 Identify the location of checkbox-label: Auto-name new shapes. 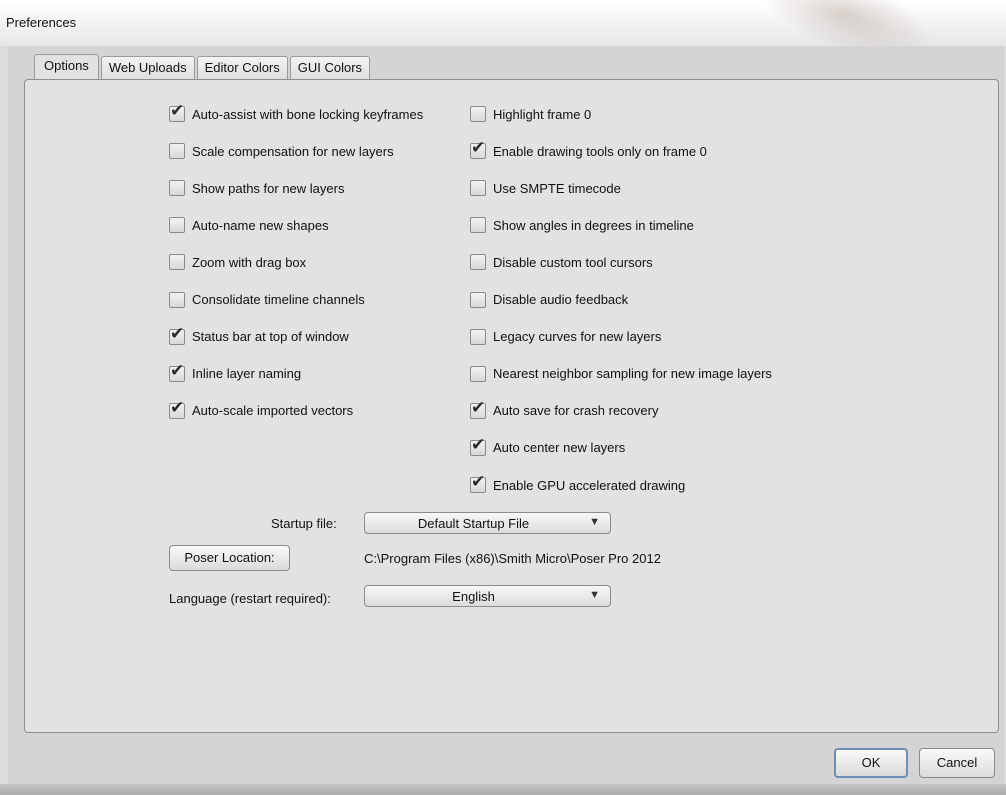
(260, 225).